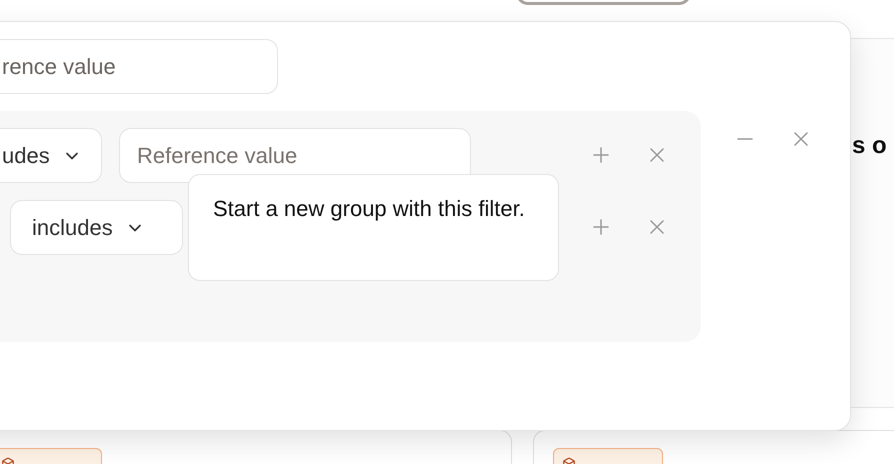  I want to click on heading: s o, so click(869, 146).